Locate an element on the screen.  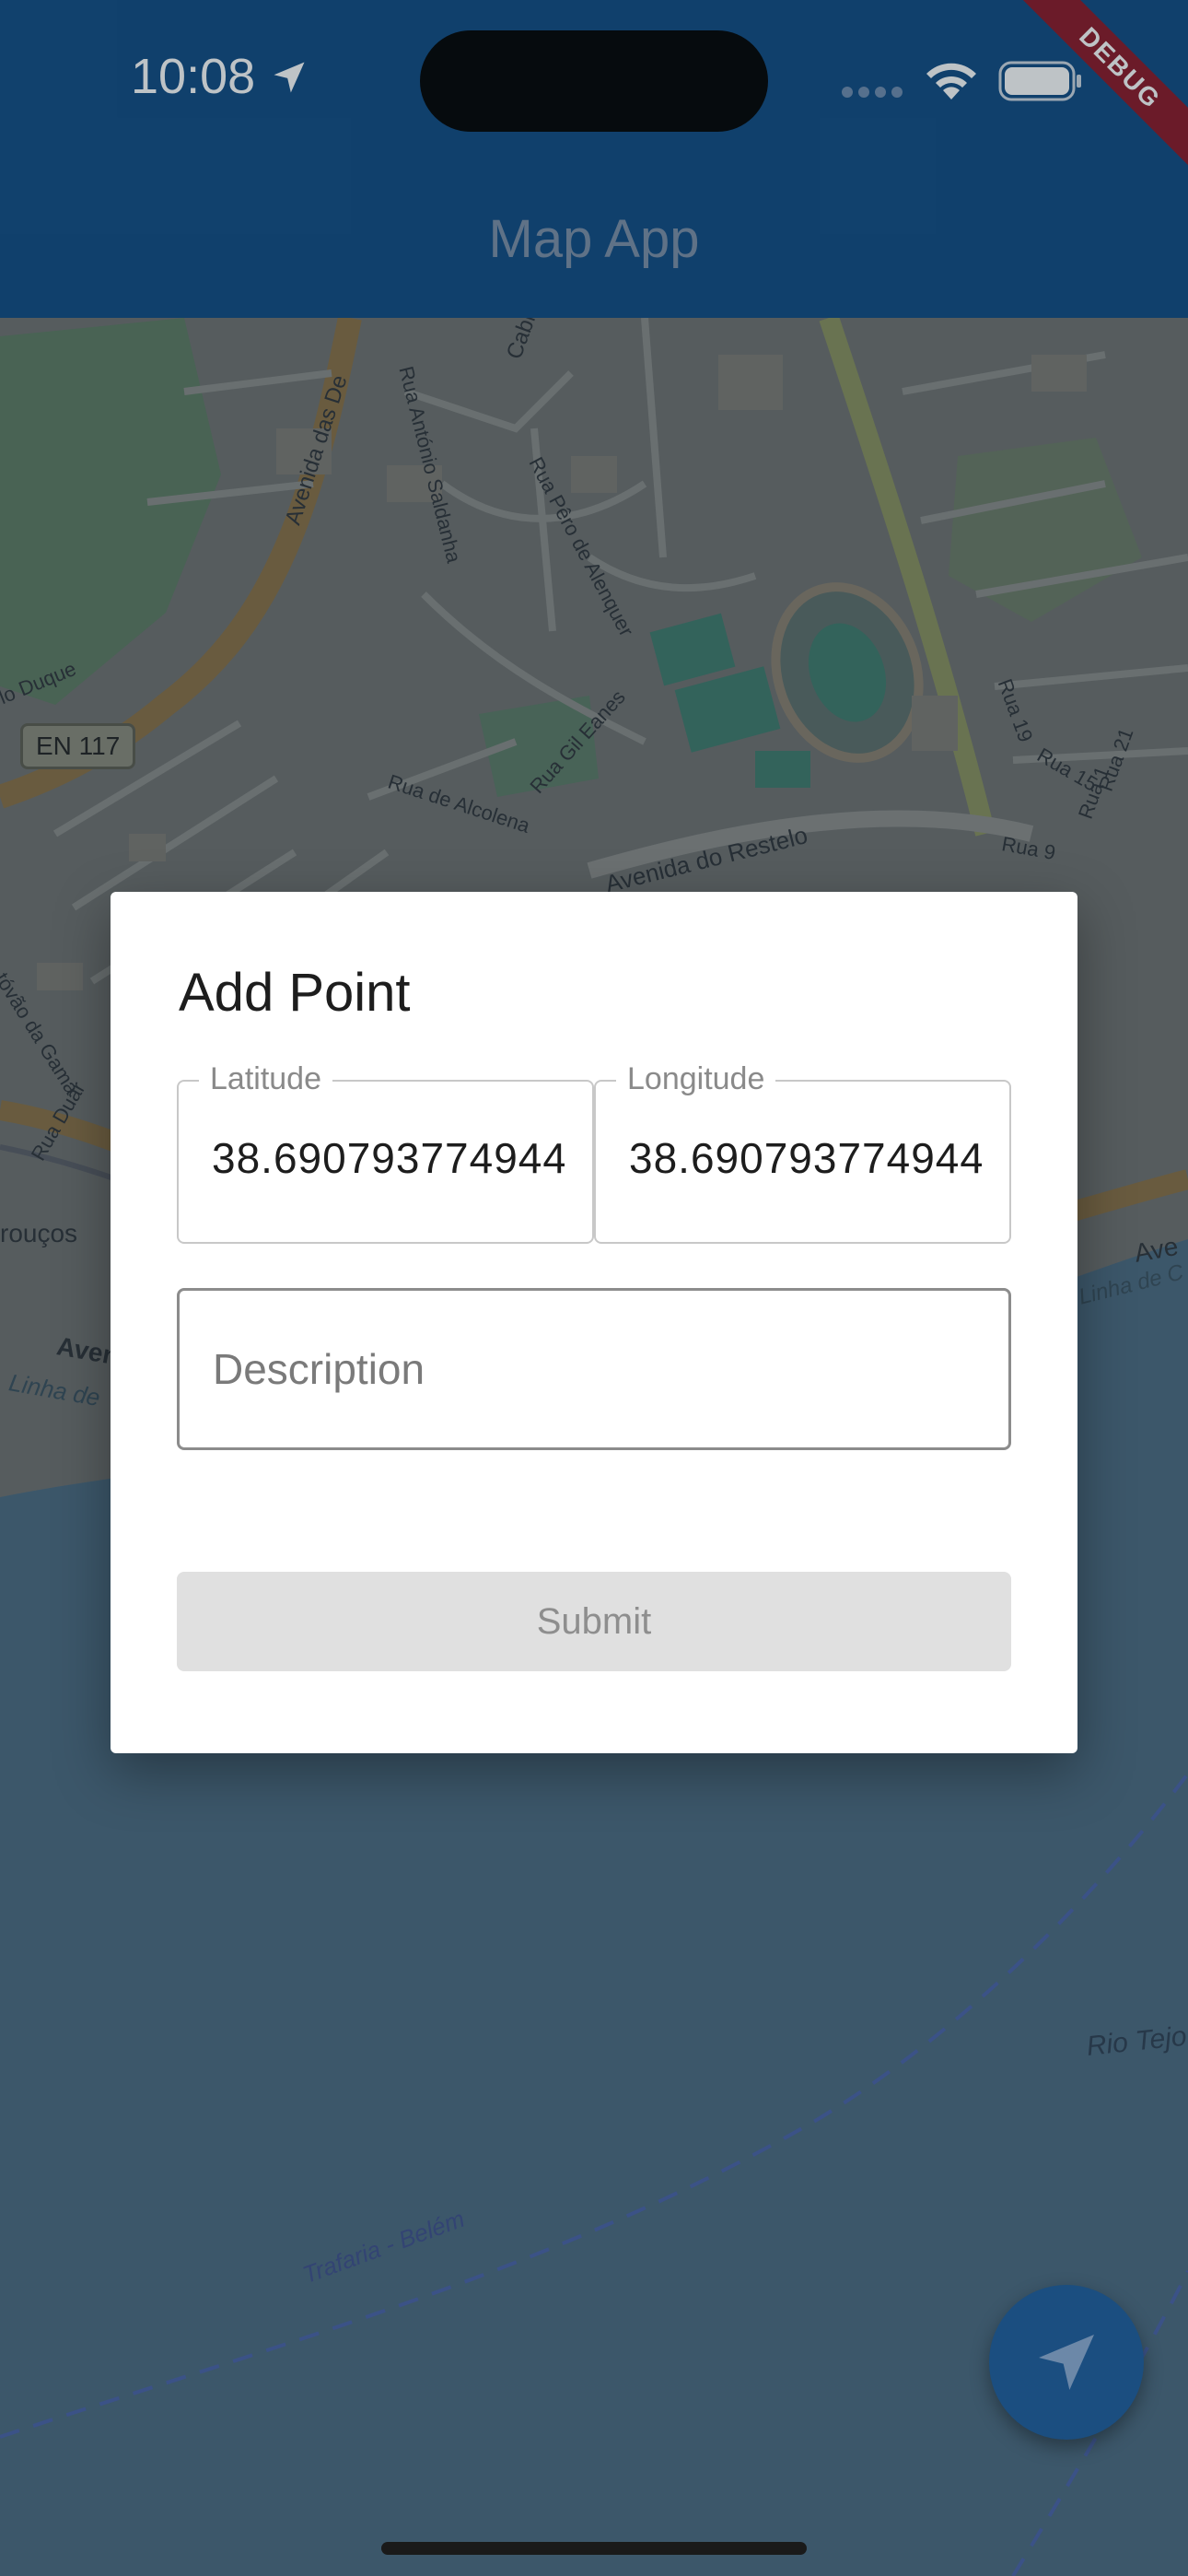
latitude-field: Latitude 38.690793774944 is located at coordinates (386, 1152).